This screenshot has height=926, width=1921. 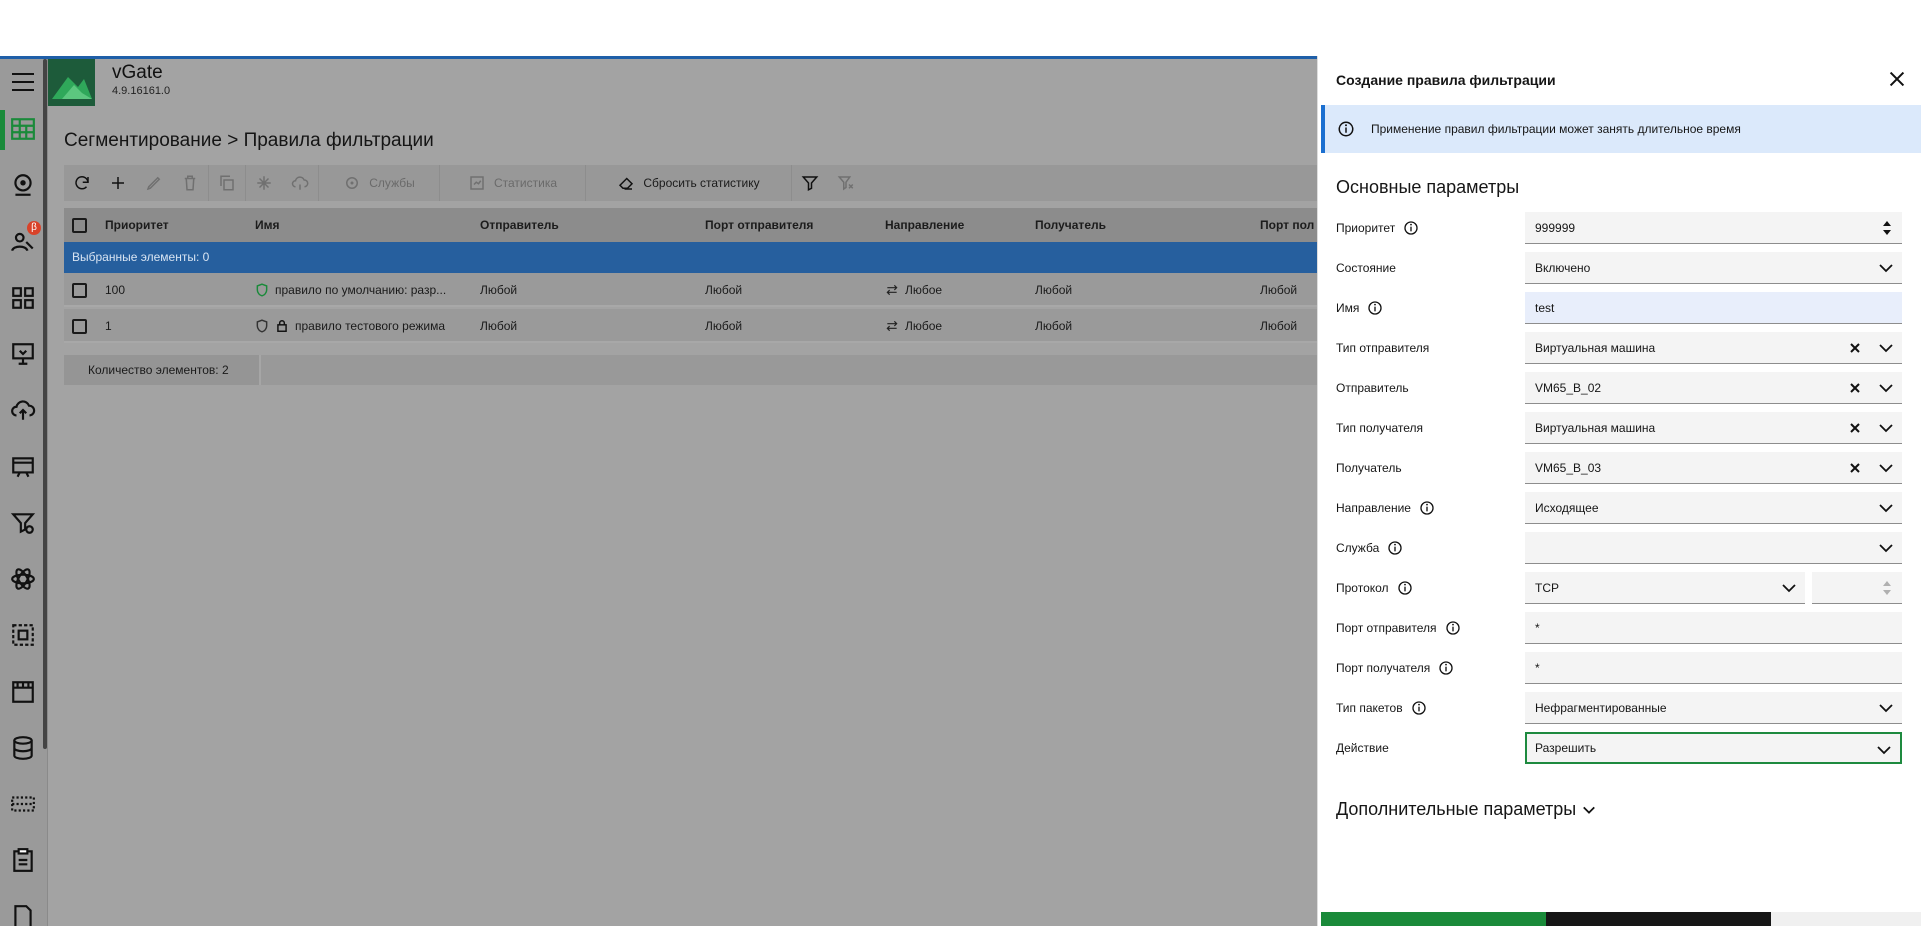 I want to click on action-label: Действие, so click(x=1362, y=748).